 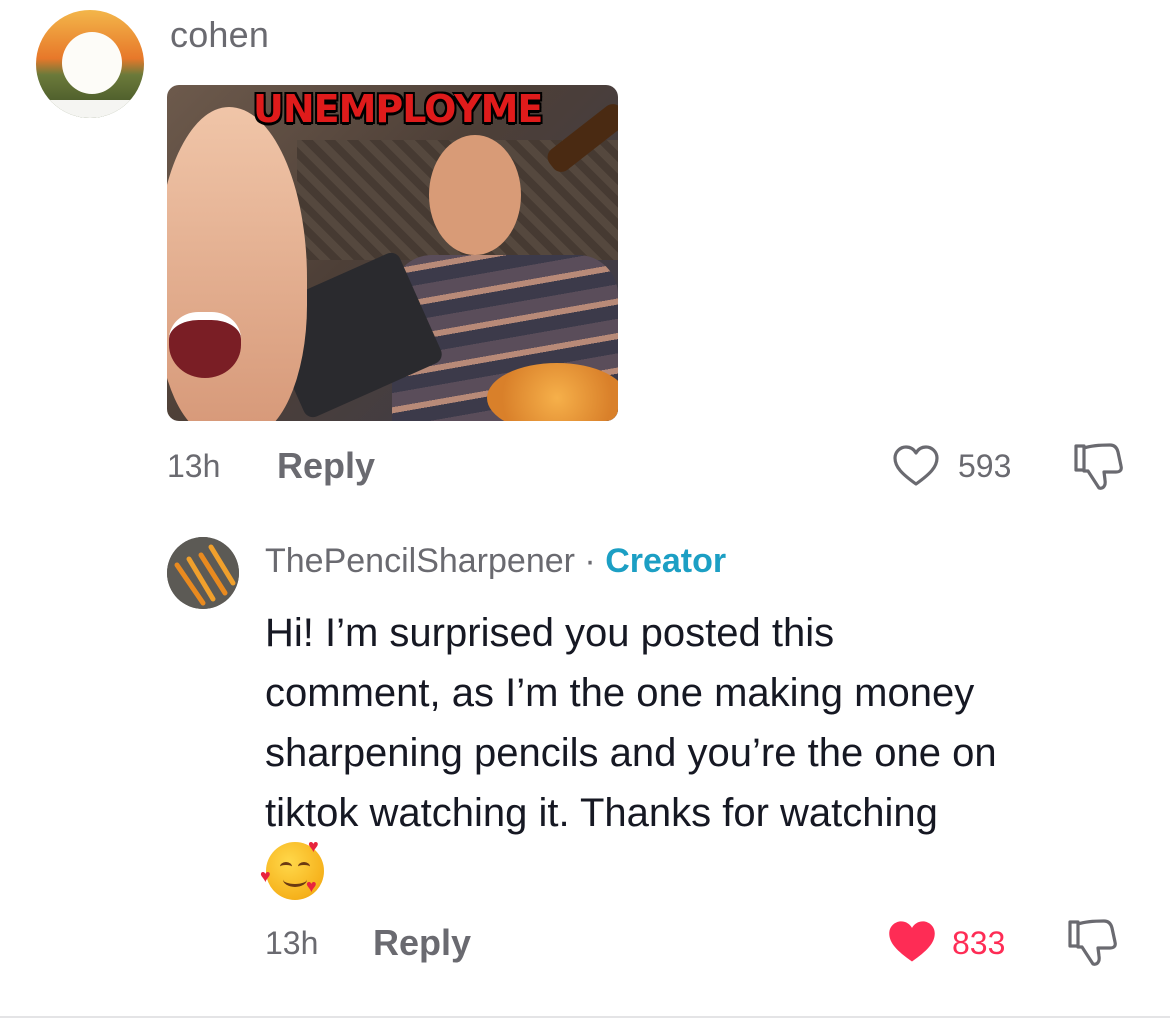 I want to click on commenter-username: cohen, so click(x=219, y=35).